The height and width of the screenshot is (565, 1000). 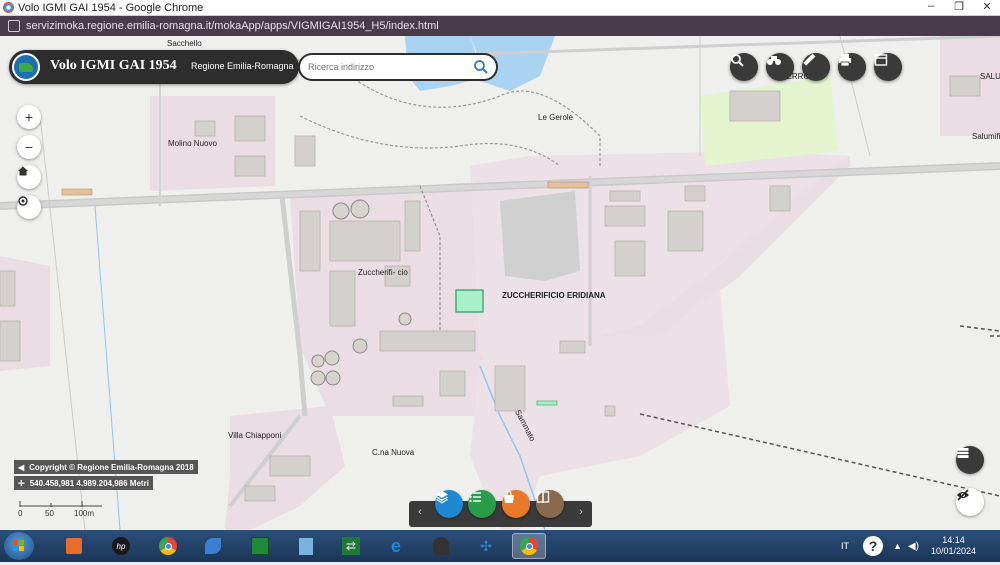 What do you see at coordinates (111, 467) in the screenshot?
I see `copyright-text: Copyright © Regione Emilia-Romagna 2018` at bounding box center [111, 467].